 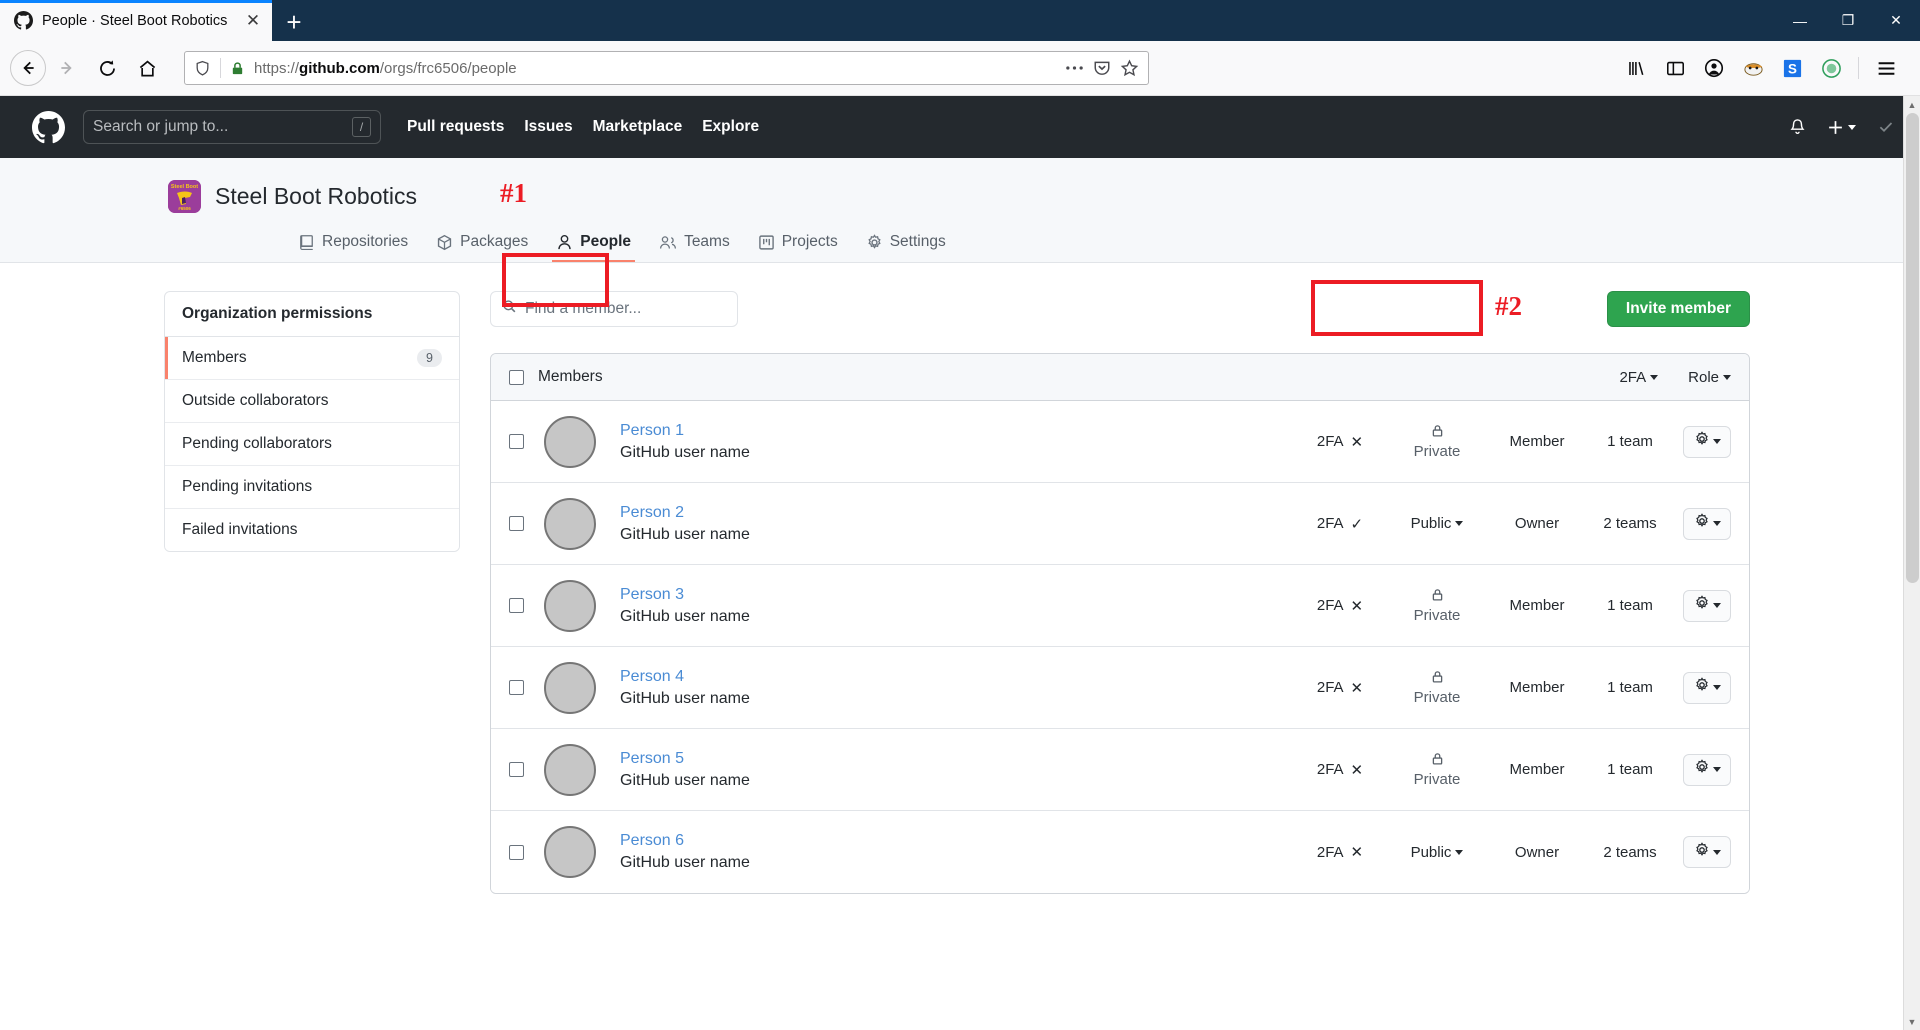 I want to click on home-icon, so click(x=147, y=68).